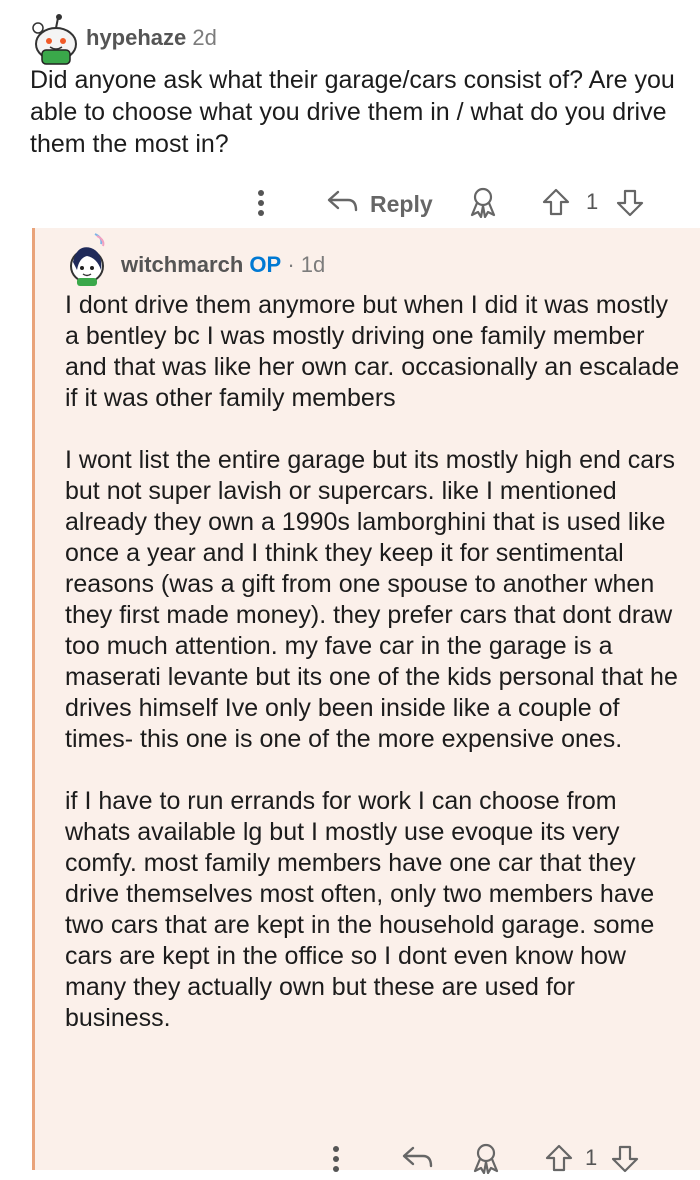 The height and width of the screenshot is (1180, 700). What do you see at coordinates (556, 205) in the screenshot?
I see `upvote-icon` at bounding box center [556, 205].